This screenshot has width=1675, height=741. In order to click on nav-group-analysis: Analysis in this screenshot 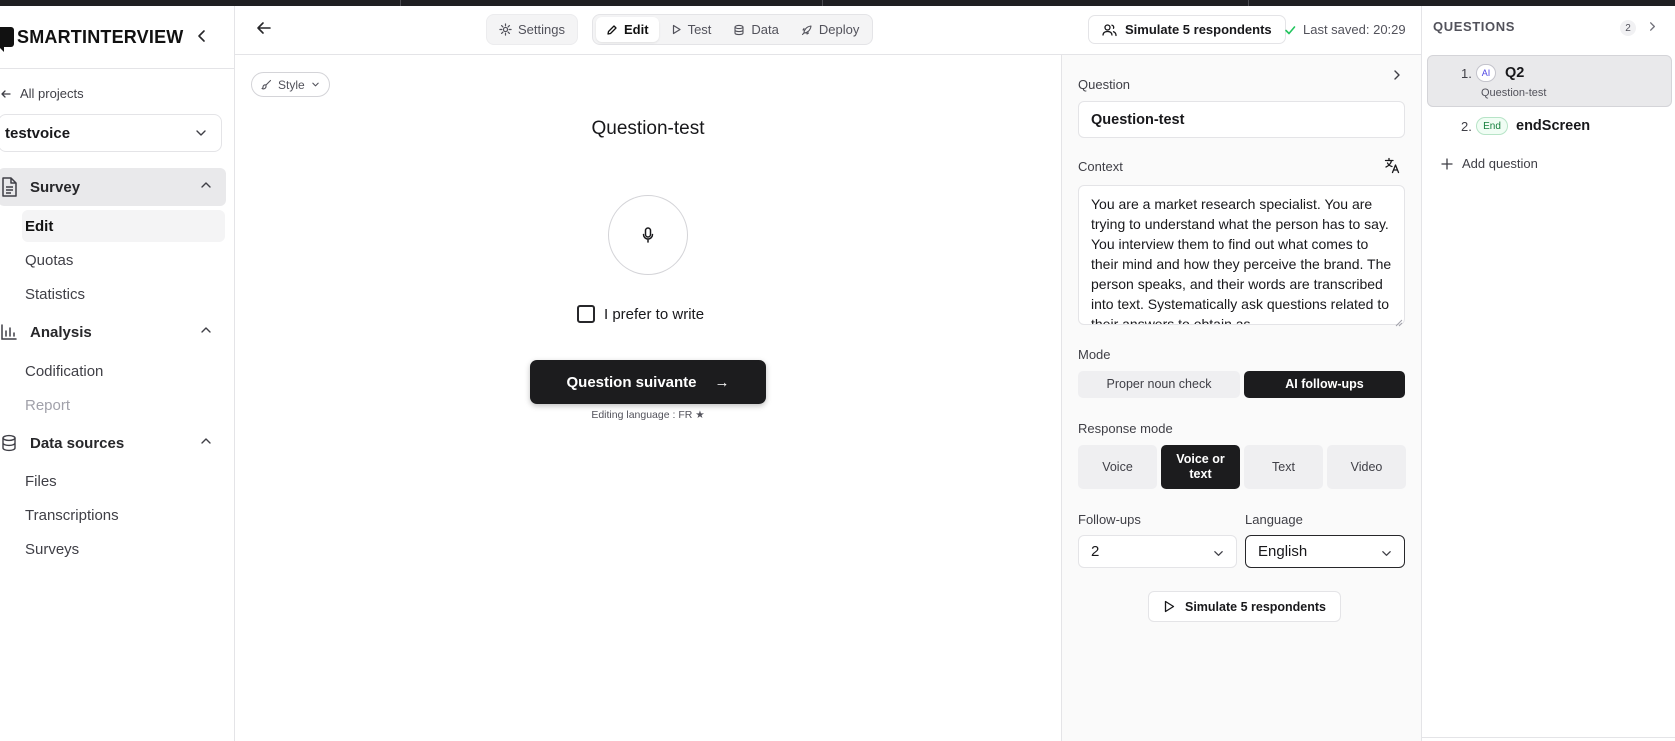, I will do `click(113, 332)`.